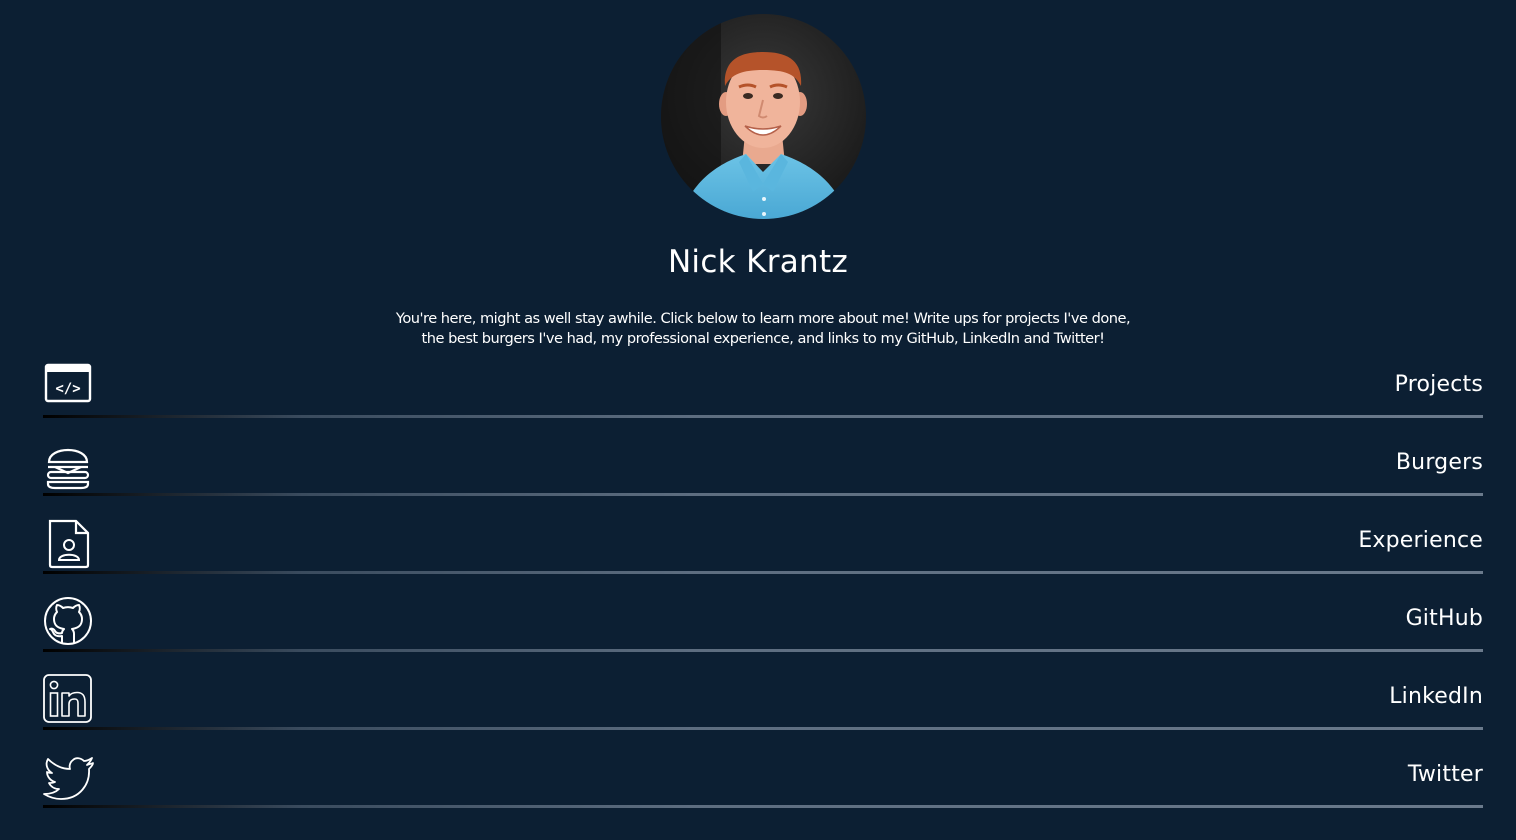 The width and height of the screenshot is (1516, 840). Describe the element at coordinates (763, 627) in the screenshot. I see `link-github: GitHub` at that location.